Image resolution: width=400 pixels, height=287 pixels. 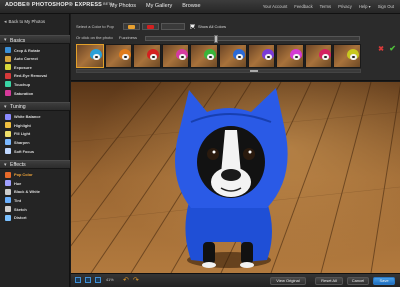 I want to click on tool-label: Hue, so click(x=18, y=183).